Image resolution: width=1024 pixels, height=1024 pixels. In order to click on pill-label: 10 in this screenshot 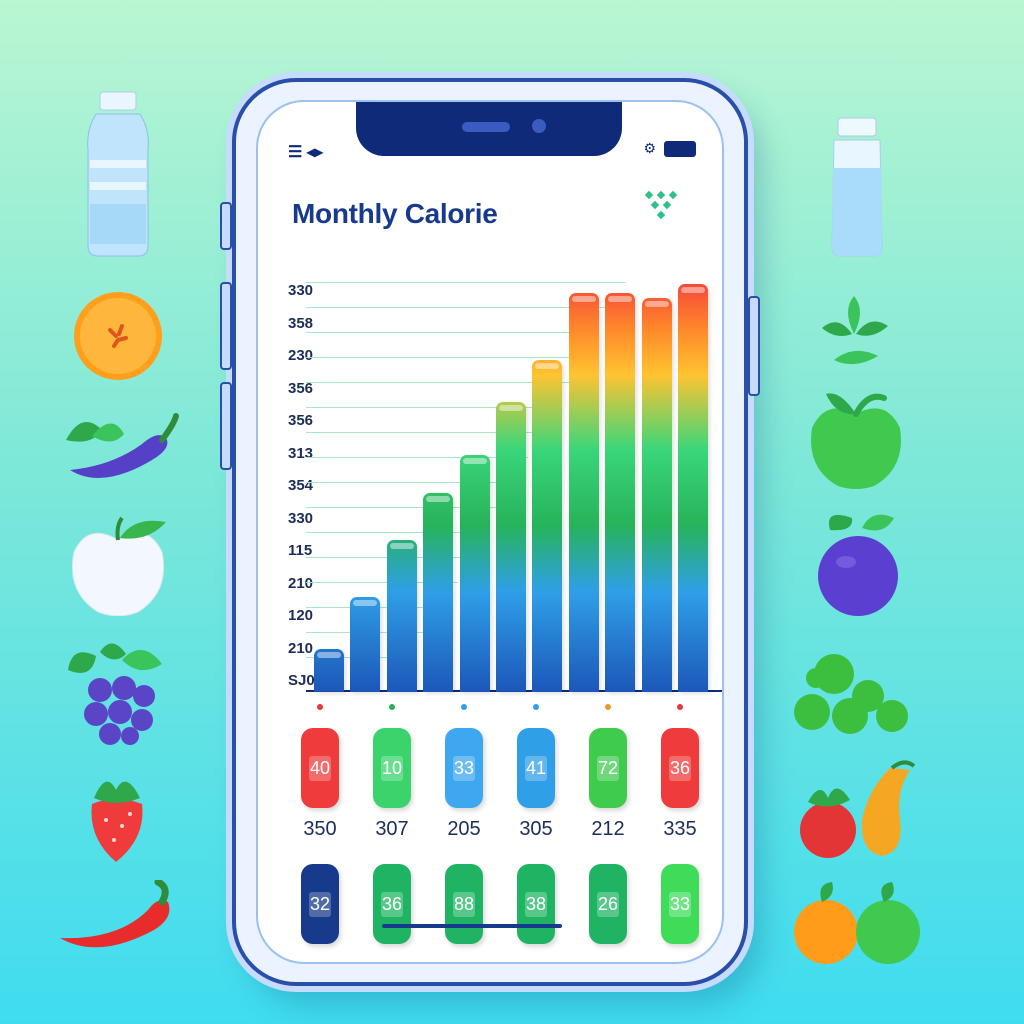, I will do `click(392, 768)`.